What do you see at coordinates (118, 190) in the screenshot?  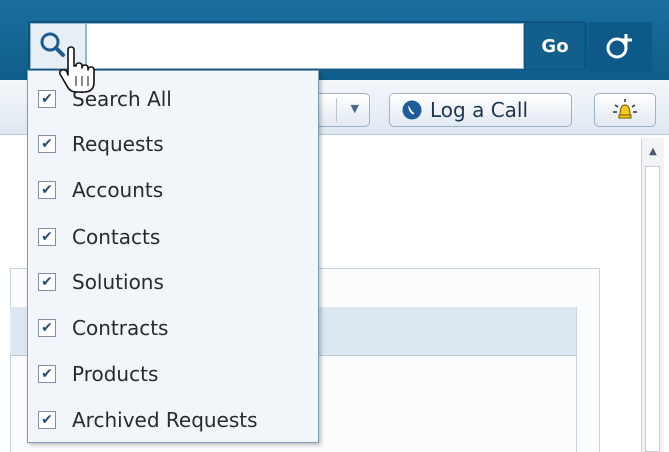 I see `menu-item-label: Accounts` at bounding box center [118, 190].